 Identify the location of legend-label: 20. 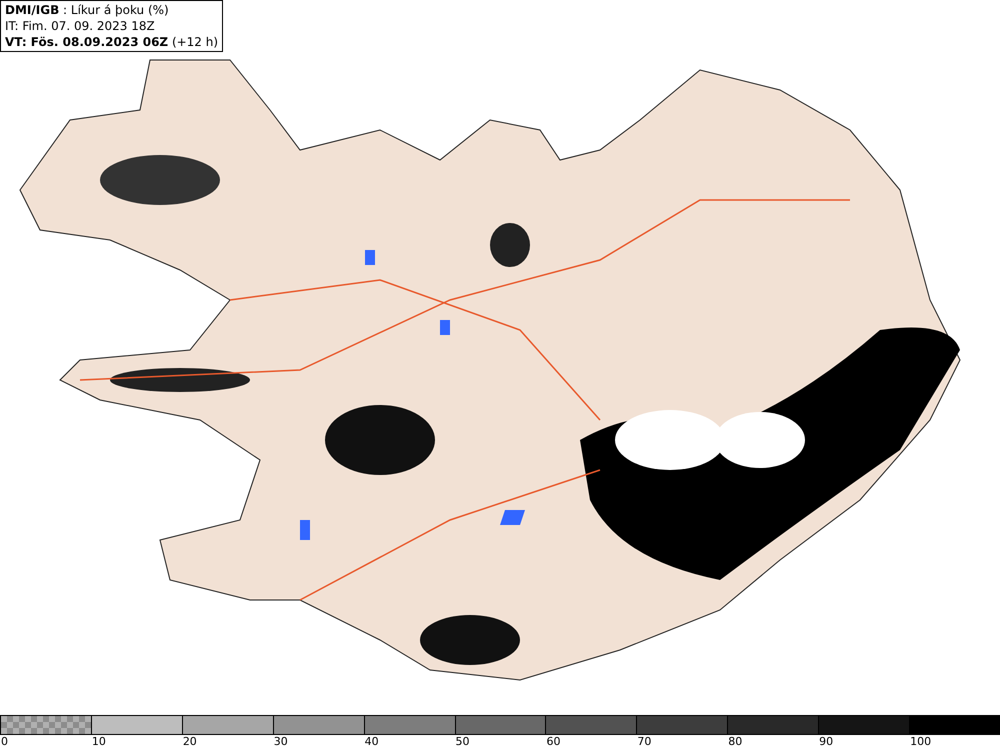
(189, 741).